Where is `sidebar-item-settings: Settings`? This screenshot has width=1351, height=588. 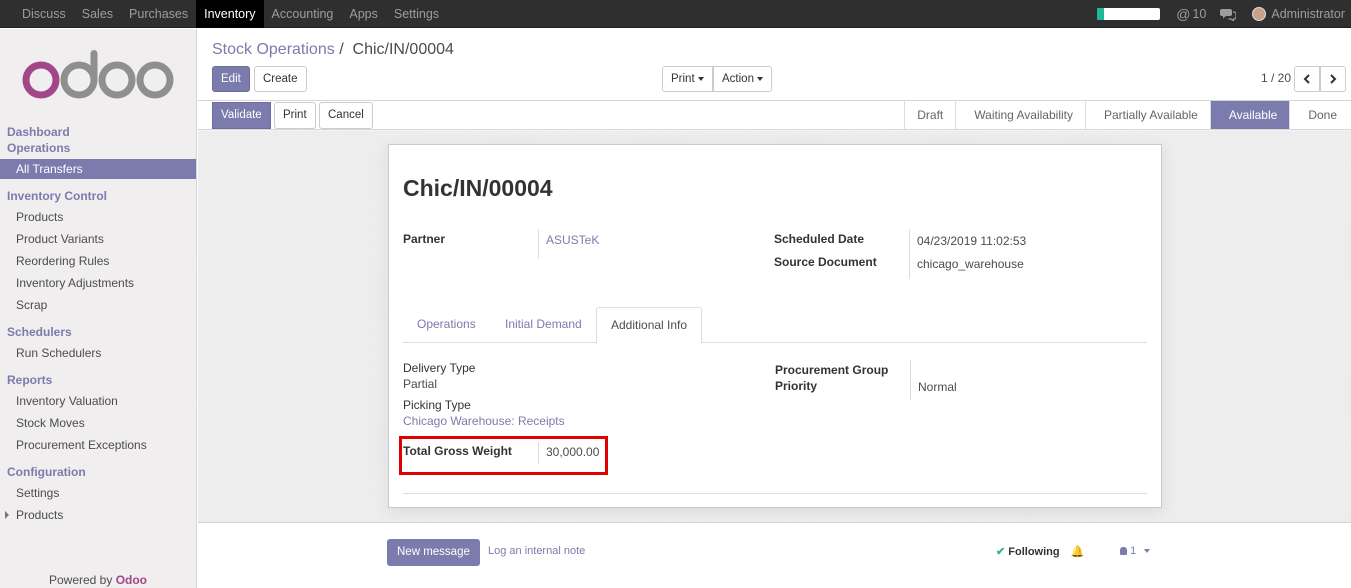 sidebar-item-settings: Settings is located at coordinates (98, 493).